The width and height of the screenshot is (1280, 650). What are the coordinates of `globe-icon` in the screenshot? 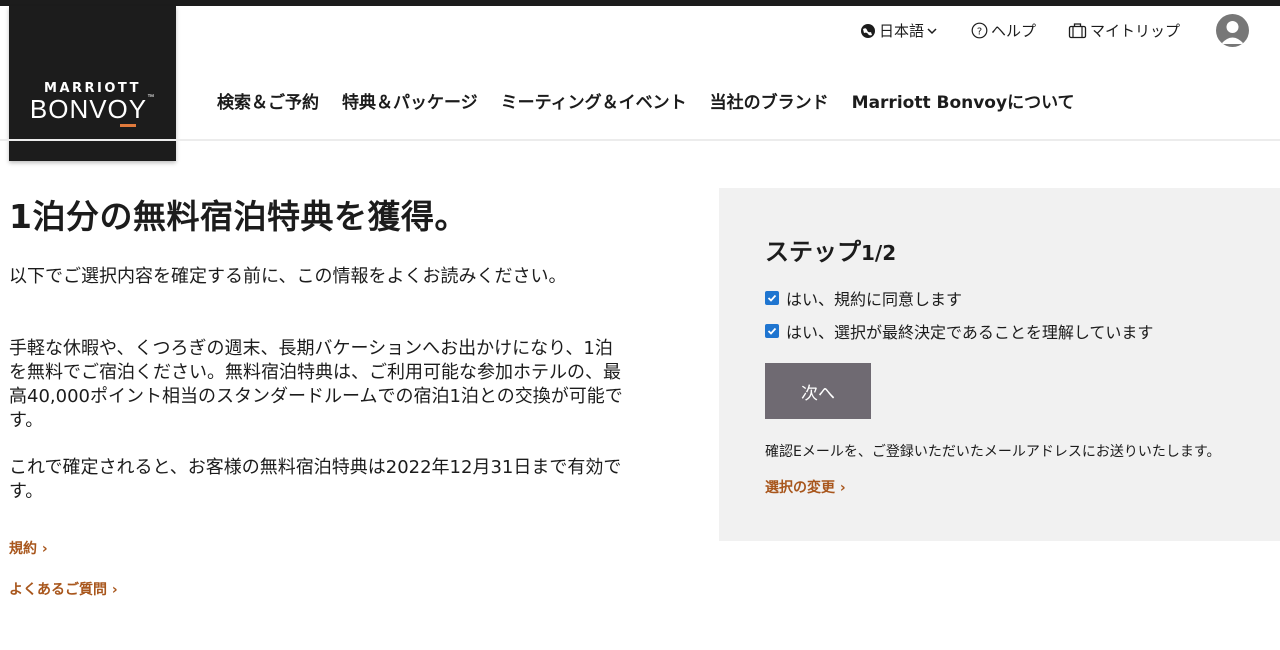 It's located at (868, 30).